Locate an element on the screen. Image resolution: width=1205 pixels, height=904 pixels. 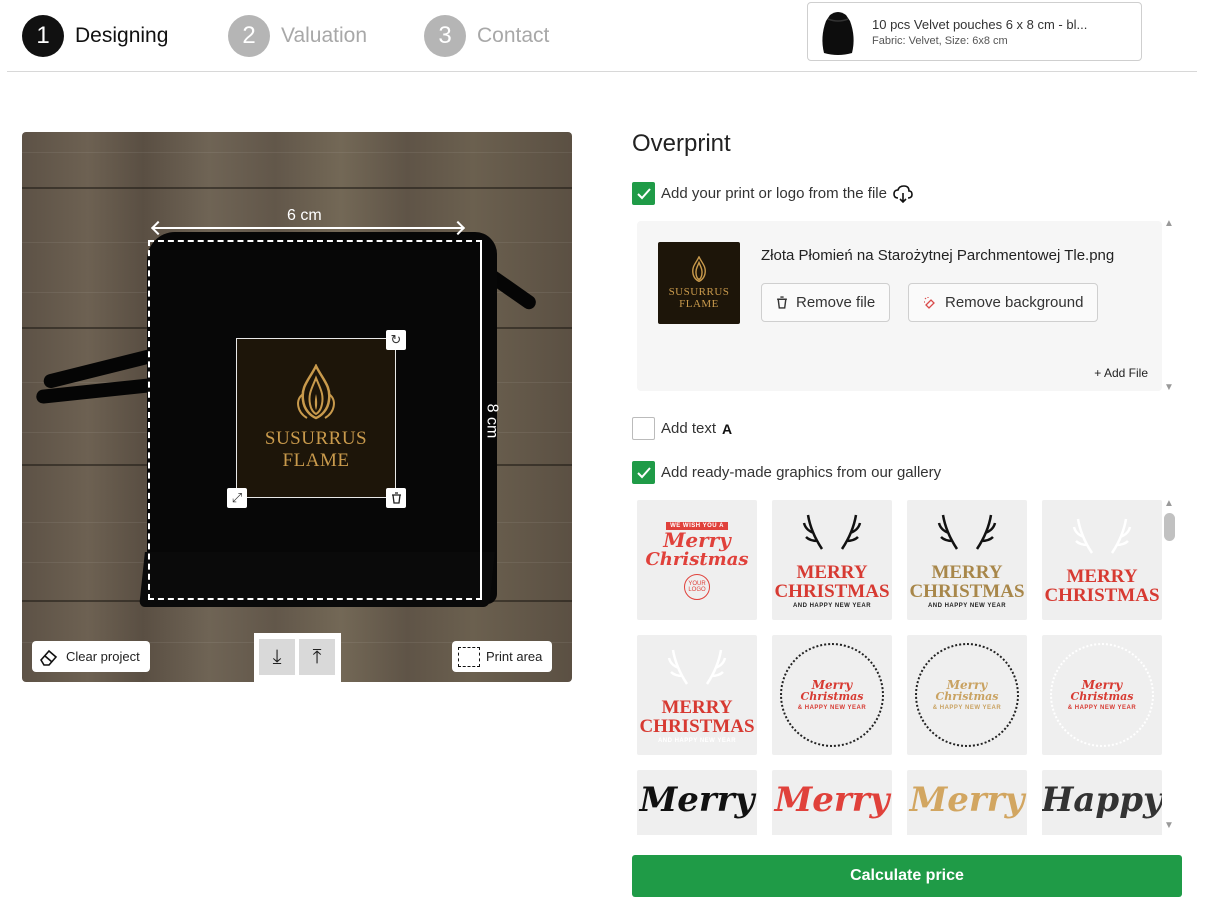
option-upload-label: Add your print or logo from the file is located at coordinates (774, 193).